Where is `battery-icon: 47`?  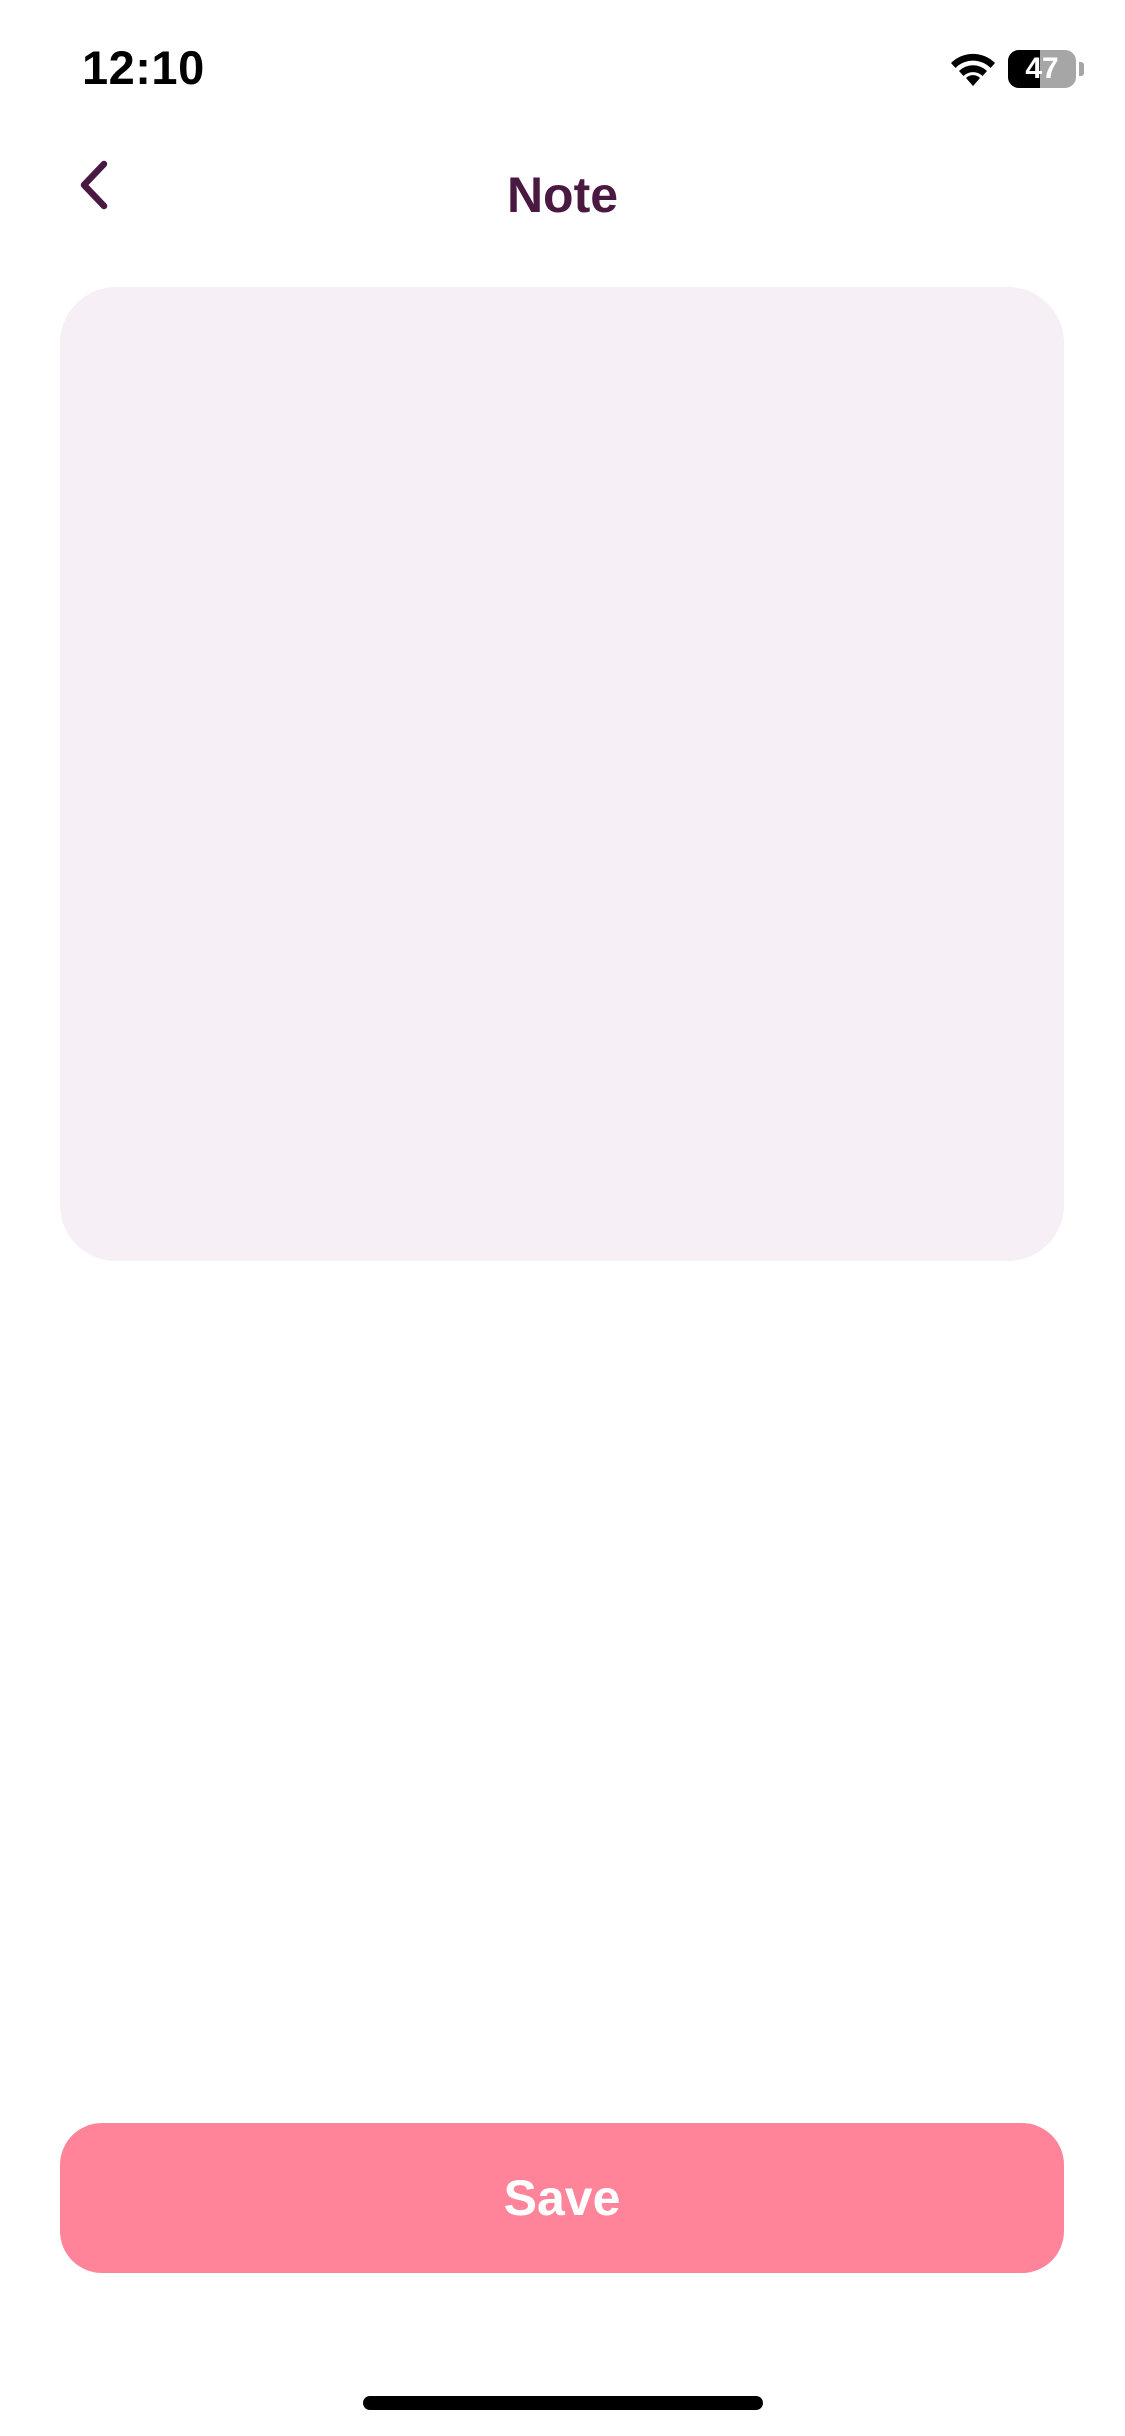 battery-icon: 47 is located at coordinates (1046, 69).